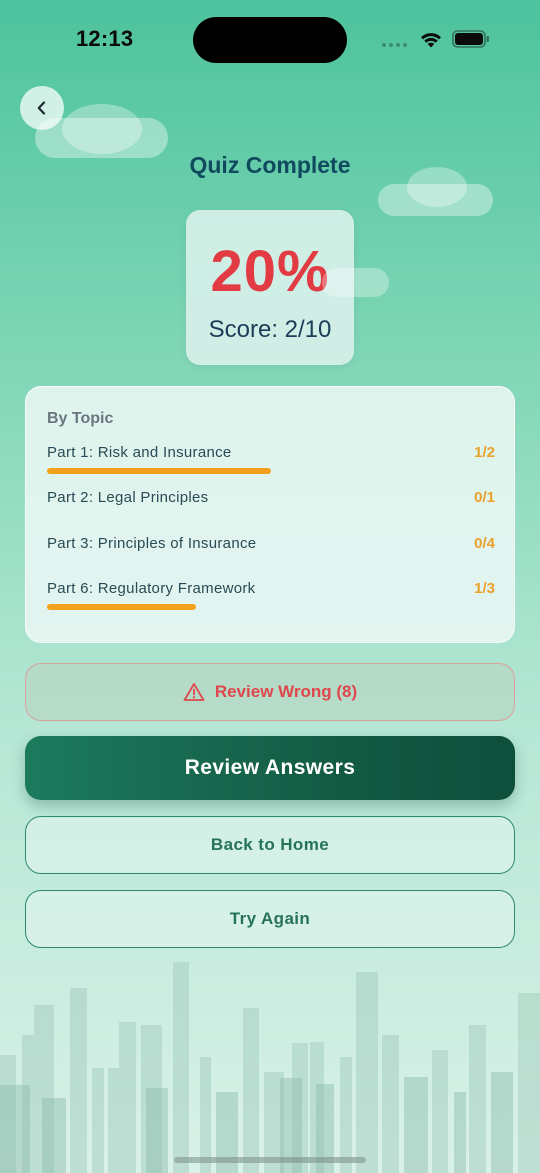 The height and width of the screenshot is (1173, 540). I want to click on topic-heading: By Topic, so click(80, 418).